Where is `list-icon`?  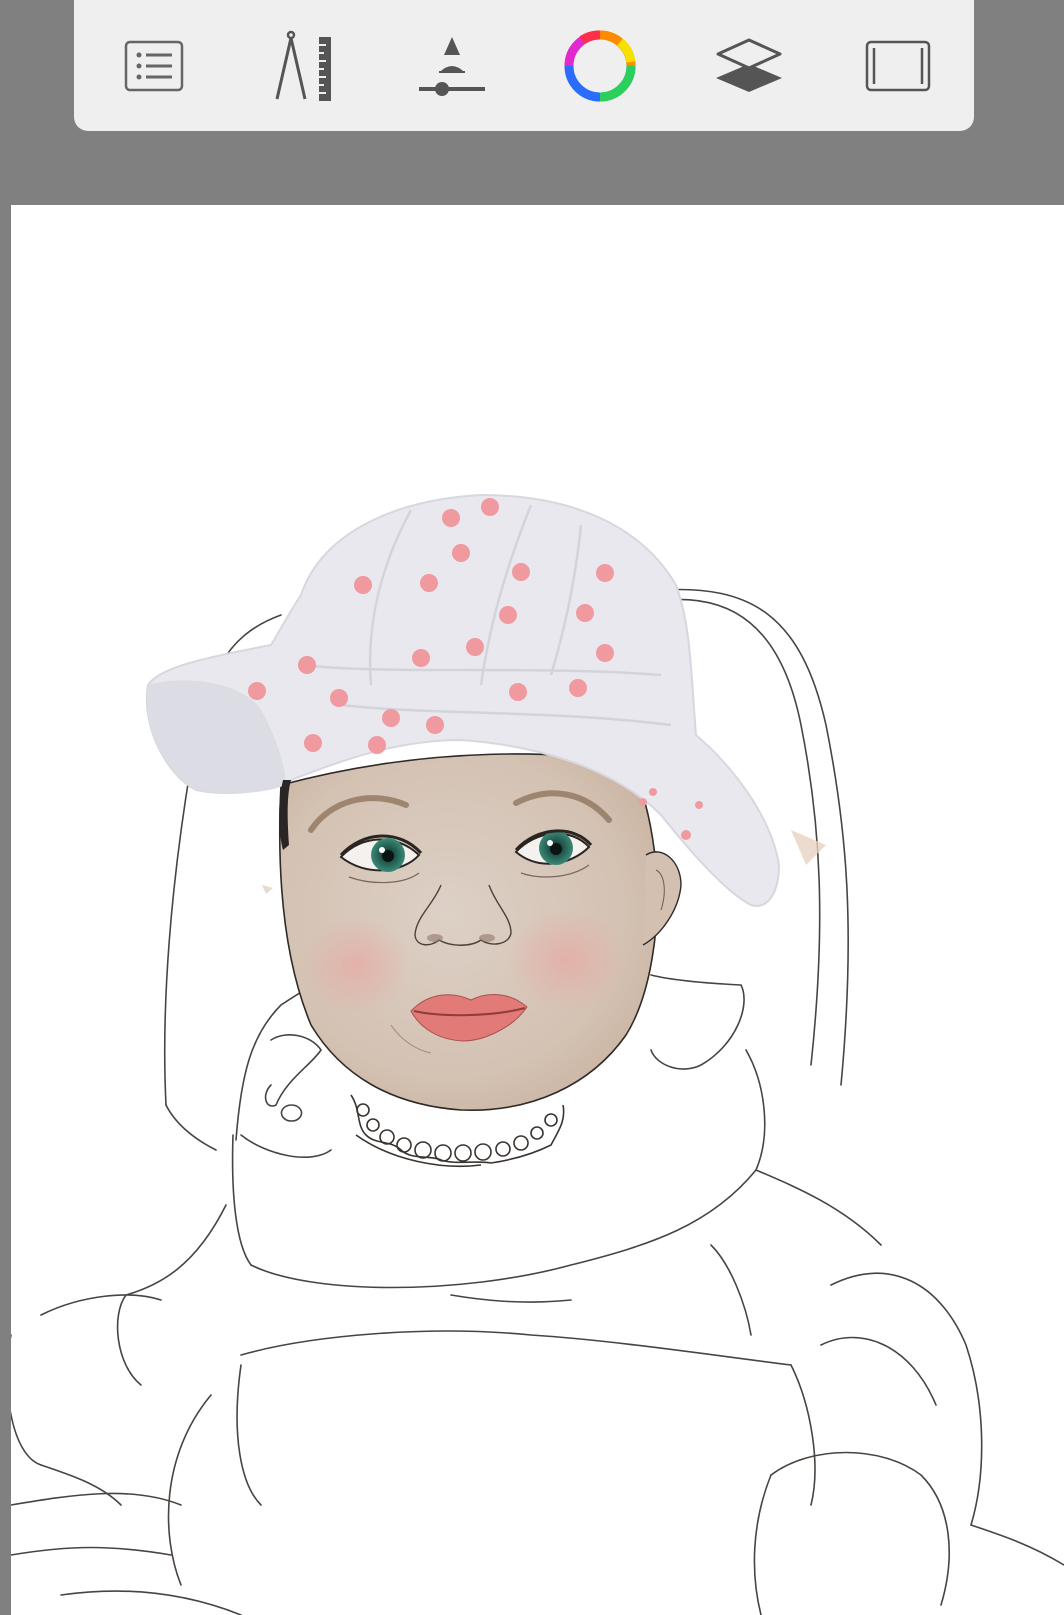 list-icon is located at coordinates (154, 66).